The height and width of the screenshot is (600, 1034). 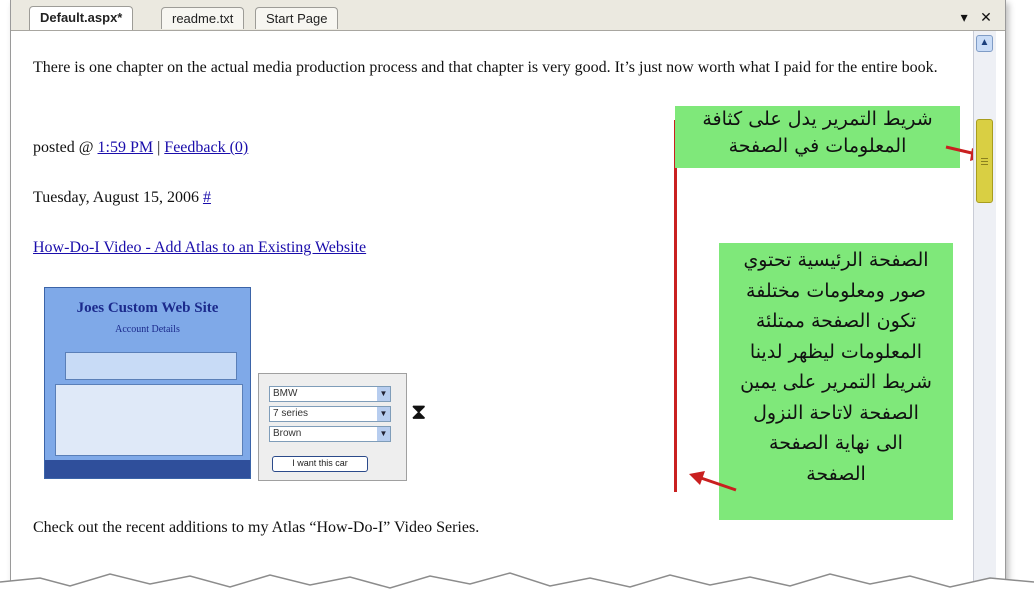 I want to click on arrow-to-line, so click(x=713, y=481).